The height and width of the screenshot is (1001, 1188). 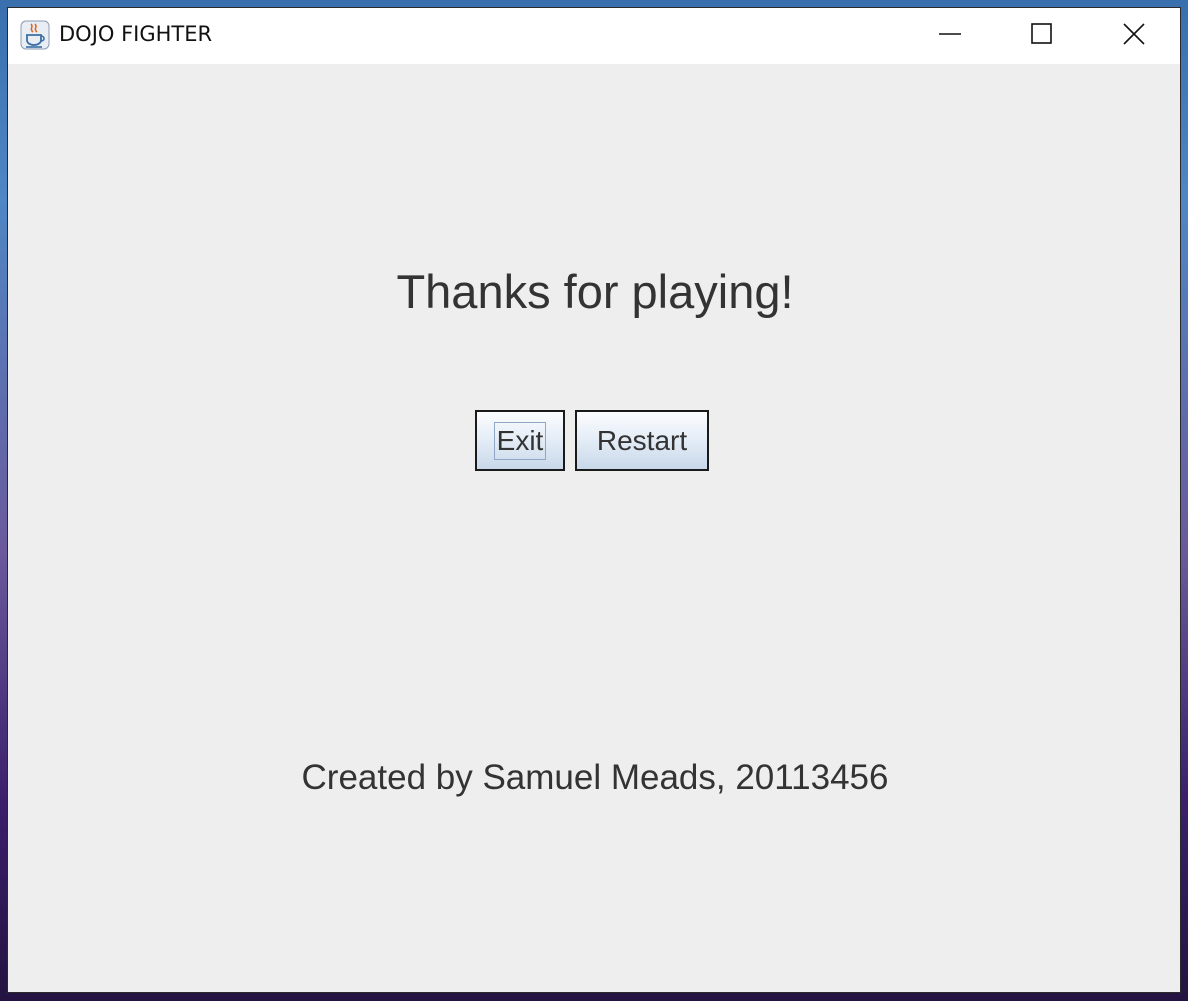 I want to click on thanks-heading: Thanks for playing!, so click(x=595, y=291).